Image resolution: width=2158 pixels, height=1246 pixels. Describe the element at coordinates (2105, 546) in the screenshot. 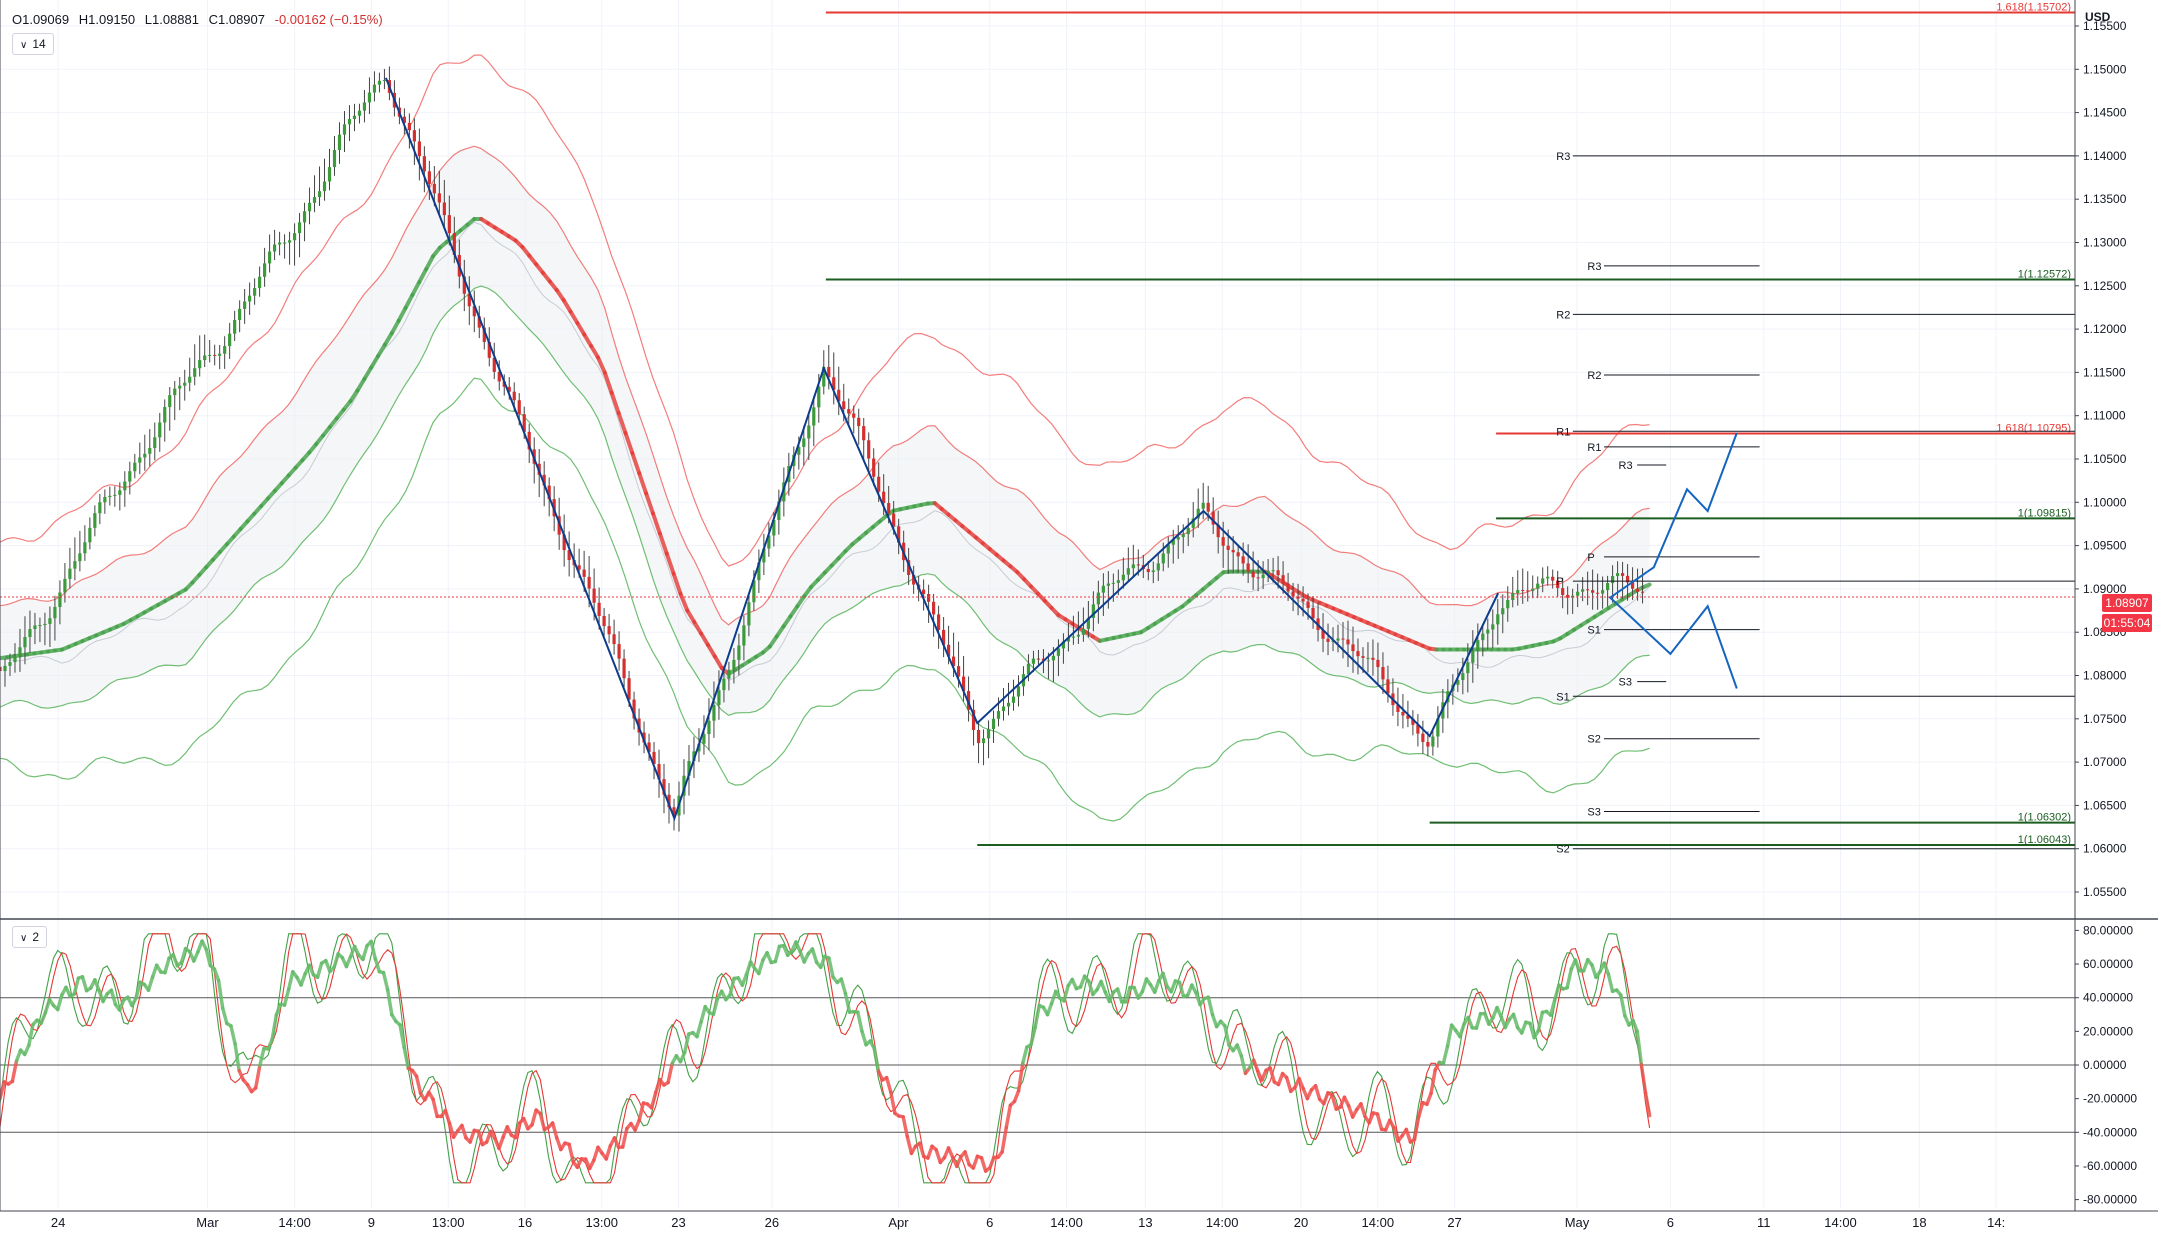

I see `price-tick-label: 1.09500` at that location.